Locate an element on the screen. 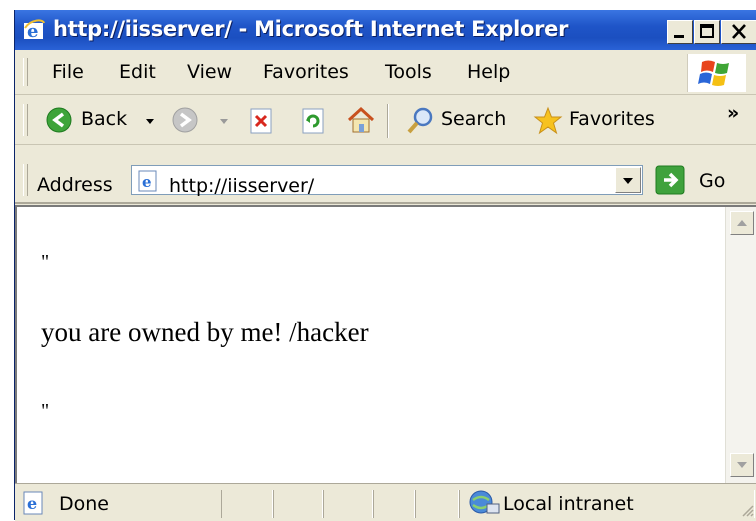 This screenshot has height=521, width=756. windows-flag-icon is located at coordinates (713, 73).